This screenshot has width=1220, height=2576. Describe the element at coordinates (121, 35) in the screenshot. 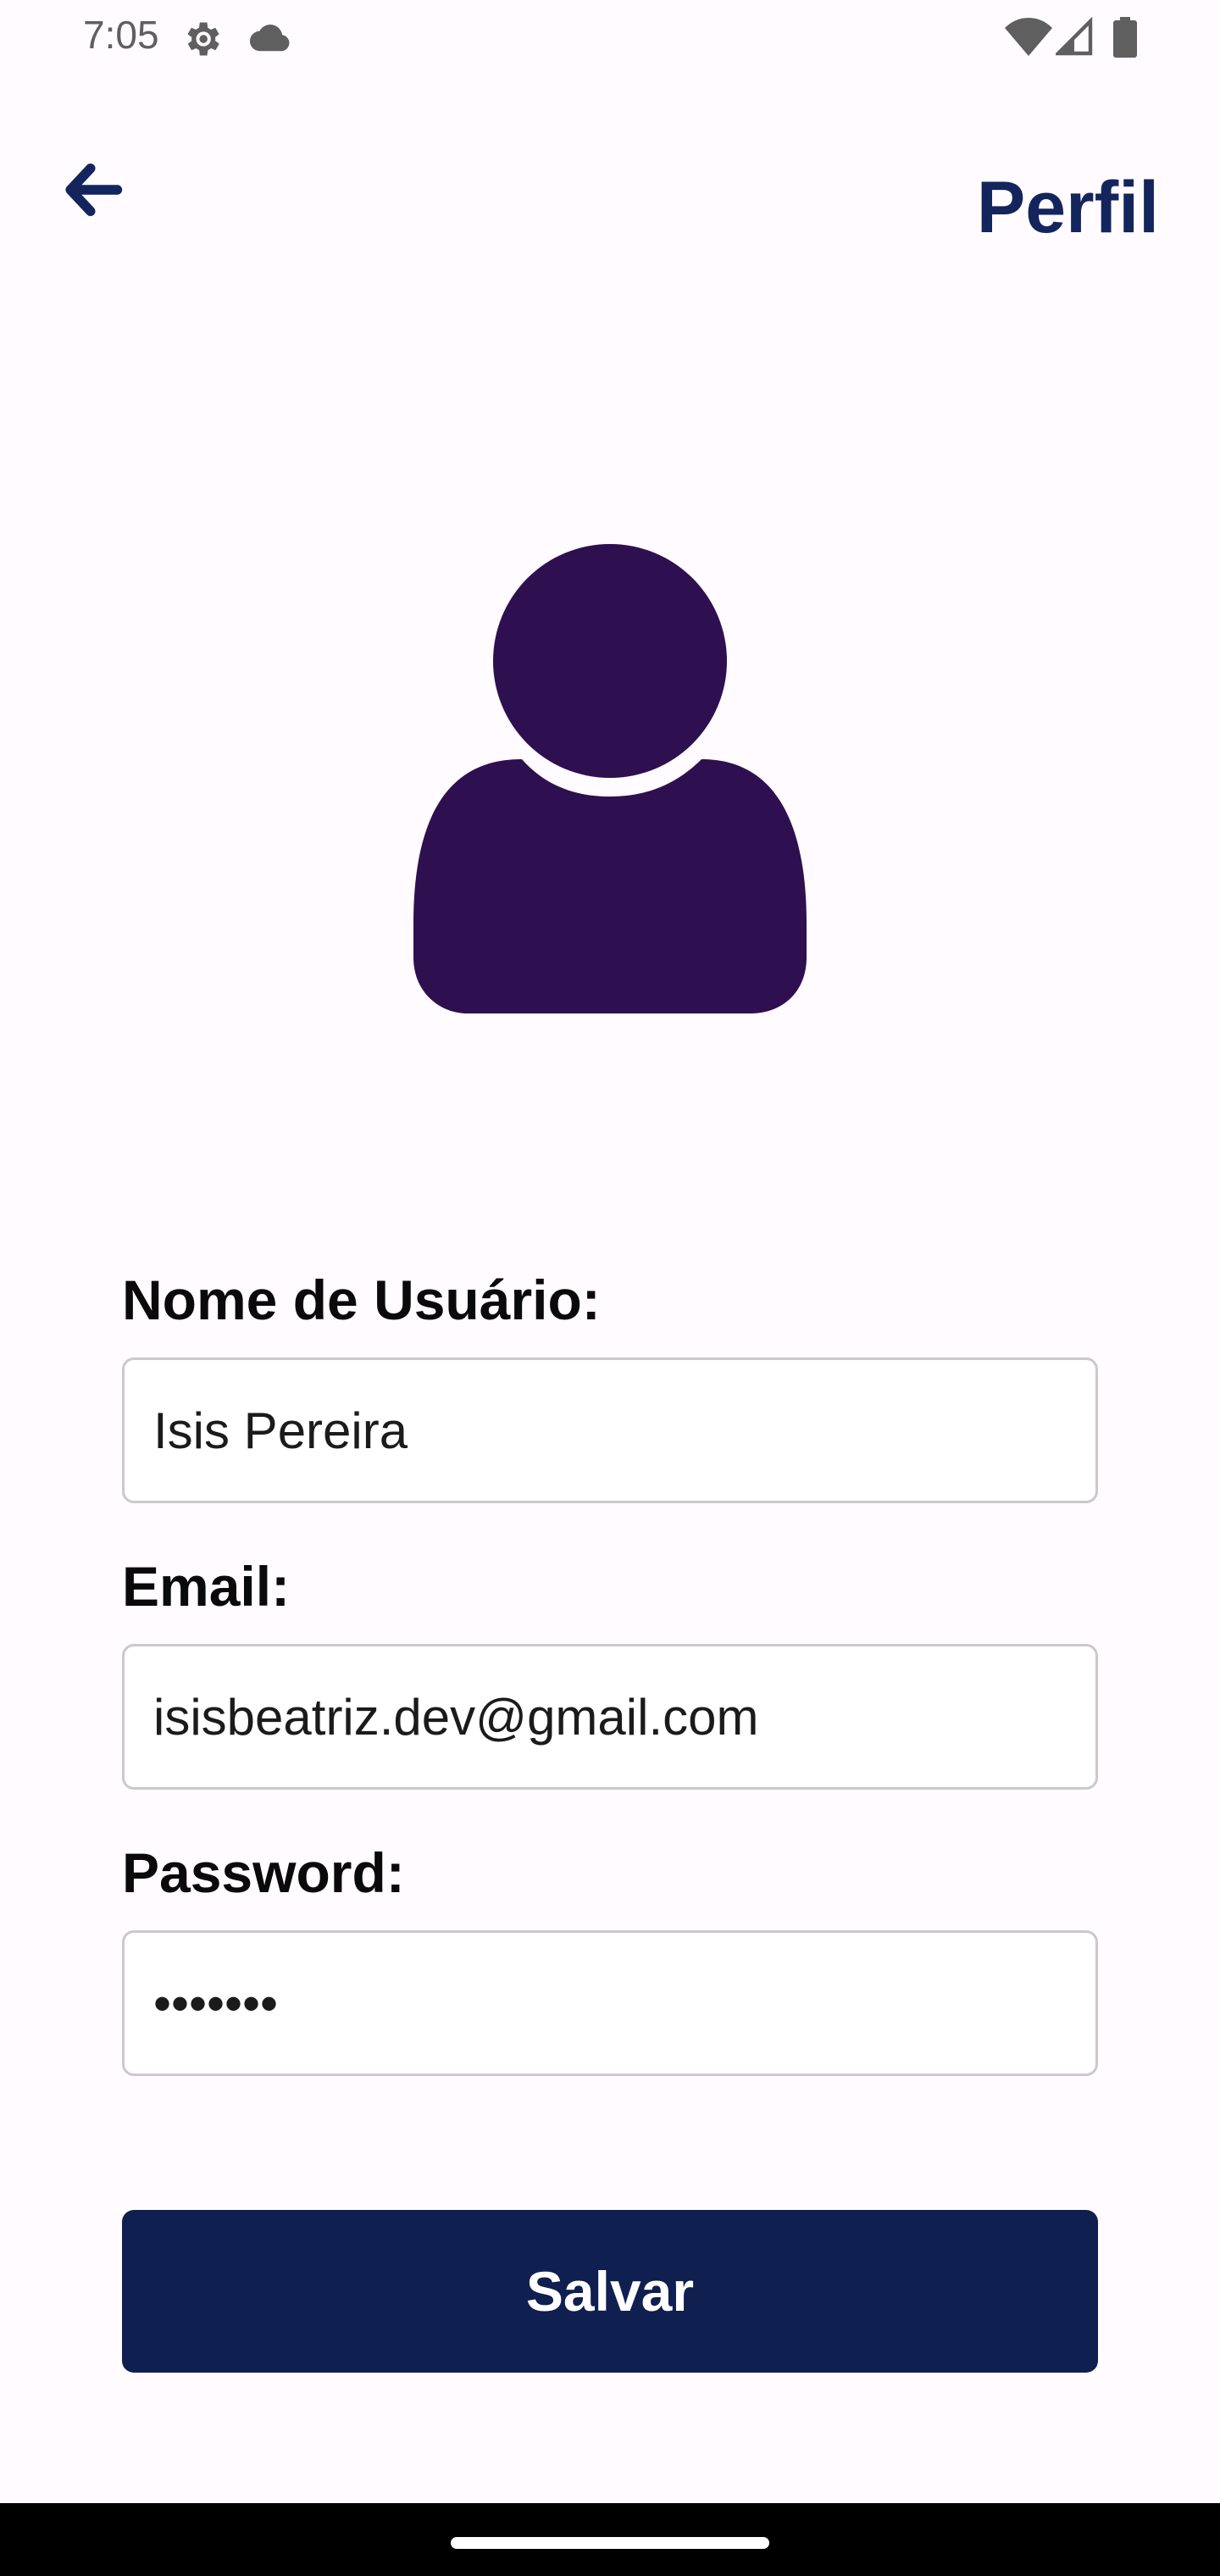

I see `status-time: 7:05` at that location.